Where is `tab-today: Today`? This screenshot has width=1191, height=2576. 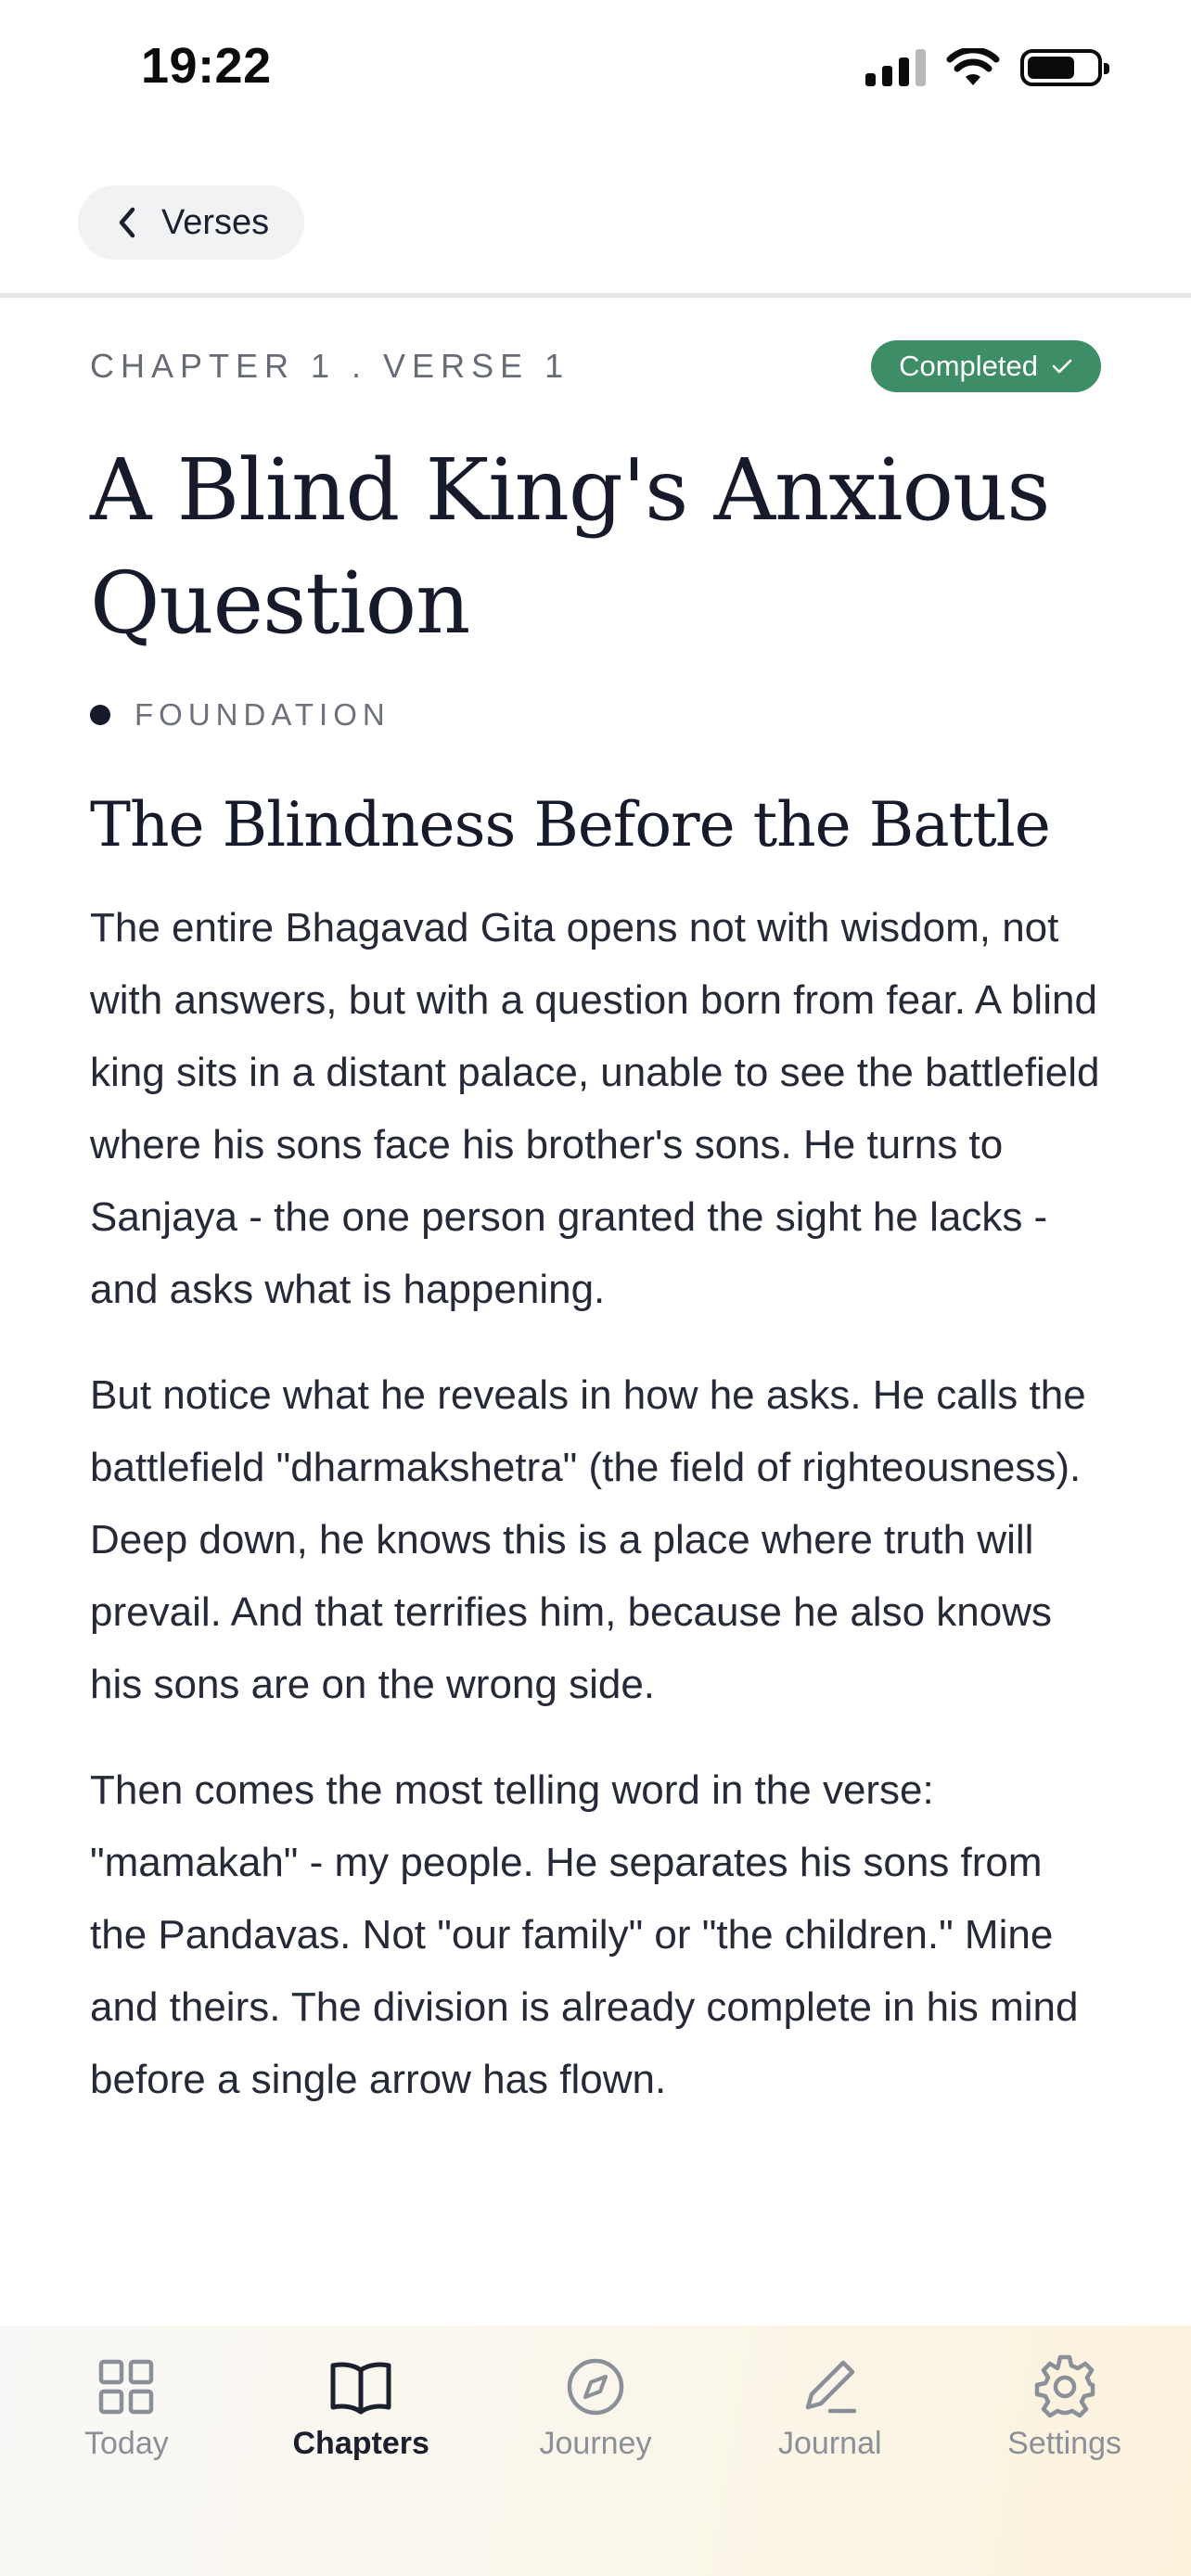 tab-today: Today is located at coordinates (126, 2464).